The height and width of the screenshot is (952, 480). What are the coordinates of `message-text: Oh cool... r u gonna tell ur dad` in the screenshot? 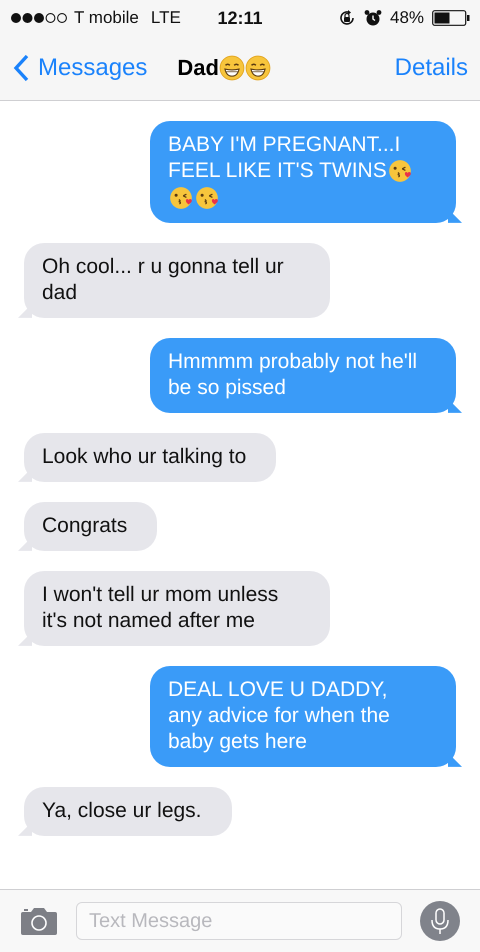 It's located at (163, 279).